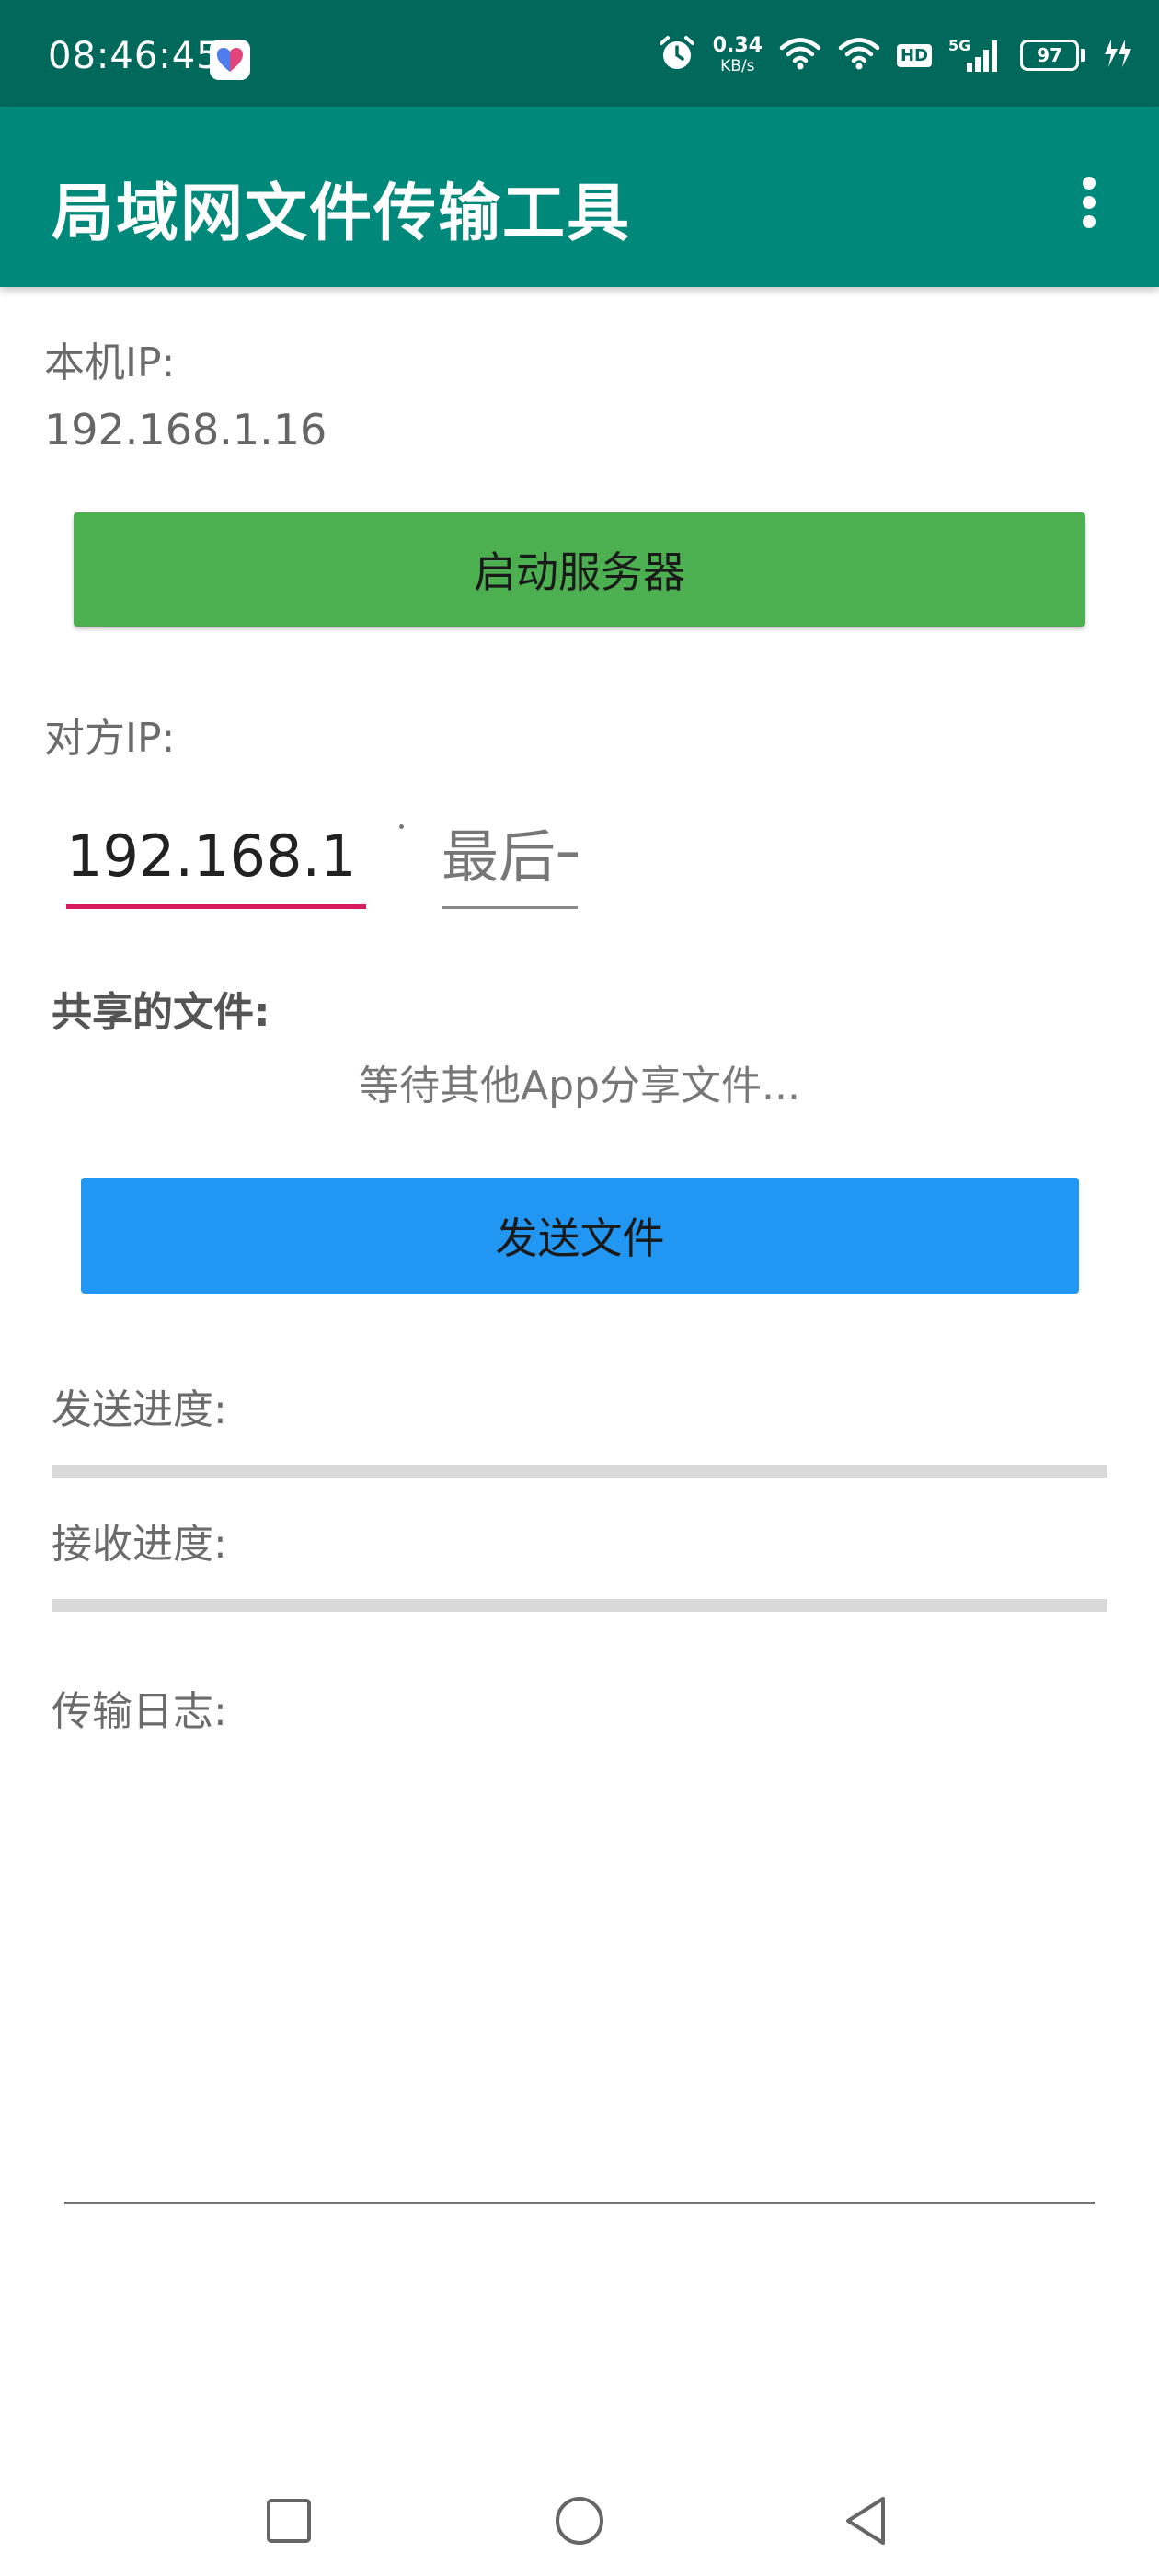  I want to click on send-progress-label: 发送进度:, so click(139, 1409).